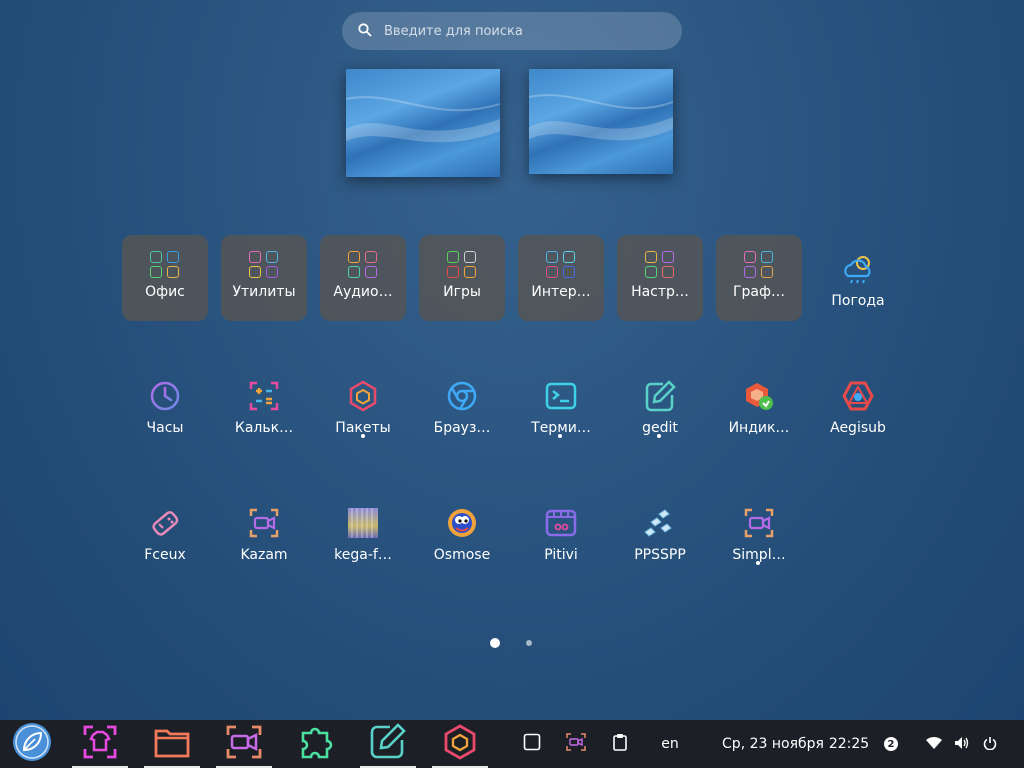  I want to click on app-label: Часы, so click(165, 428).